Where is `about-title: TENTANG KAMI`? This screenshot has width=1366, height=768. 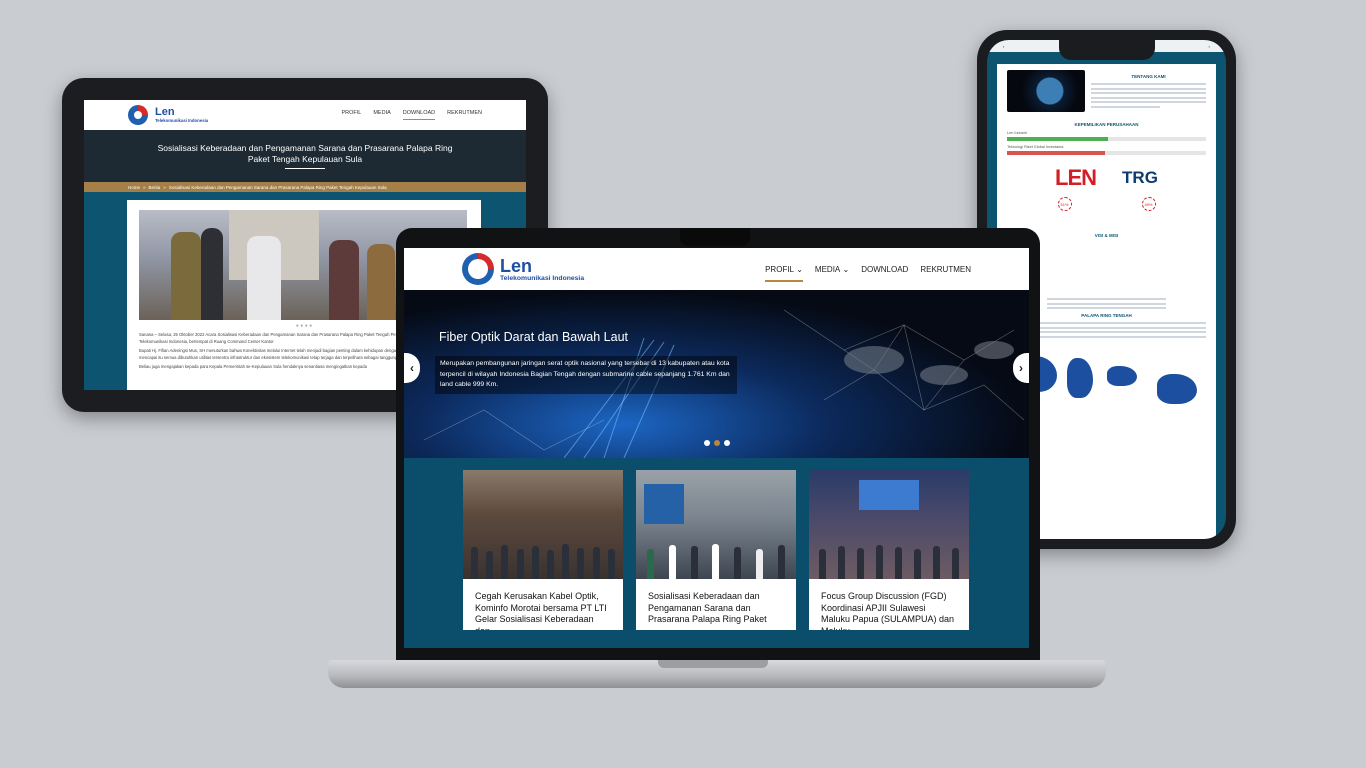 about-title: TENTANG KAMI is located at coordinates (1148, 76).